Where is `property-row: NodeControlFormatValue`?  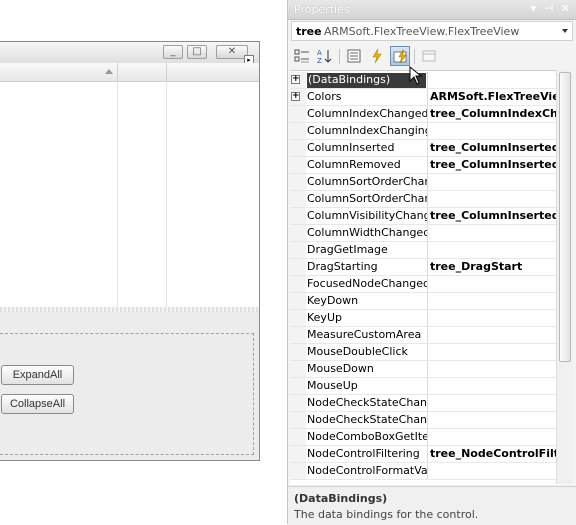 property-row: NodeControlFormatValue is located at coordinates (425, 471).